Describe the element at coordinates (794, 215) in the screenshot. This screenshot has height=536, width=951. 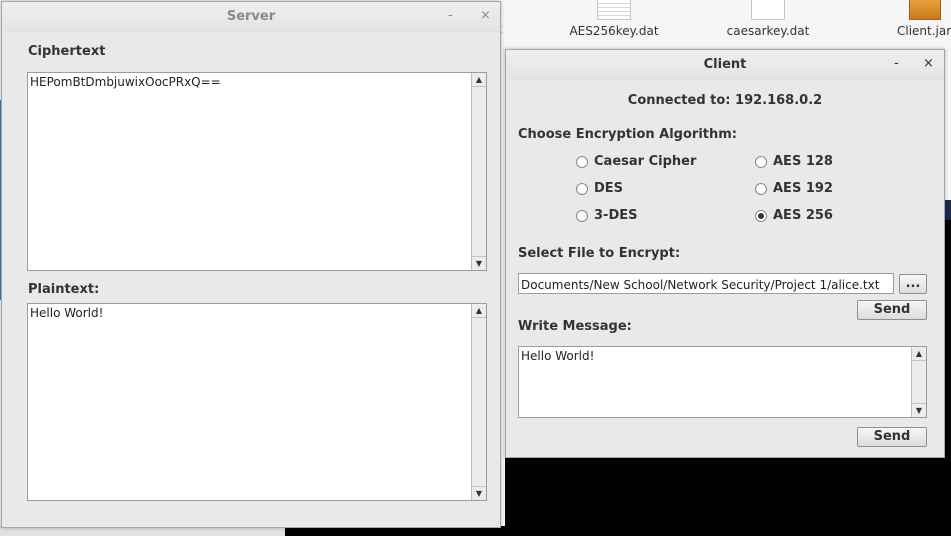
I see `radio-aes-256: AES 256` at that location.